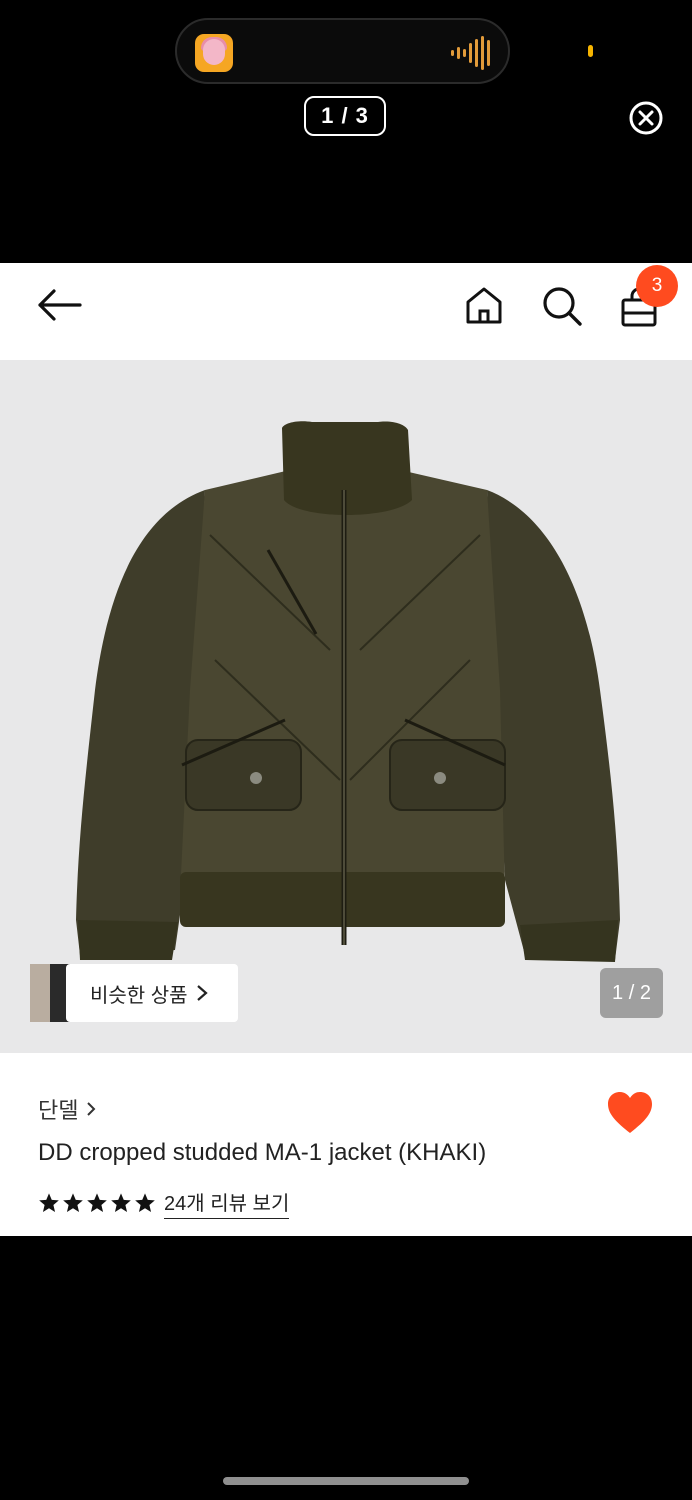  Describe the element at coordinates (646, 118) in the screenshot. I see `close-icon` at that location.